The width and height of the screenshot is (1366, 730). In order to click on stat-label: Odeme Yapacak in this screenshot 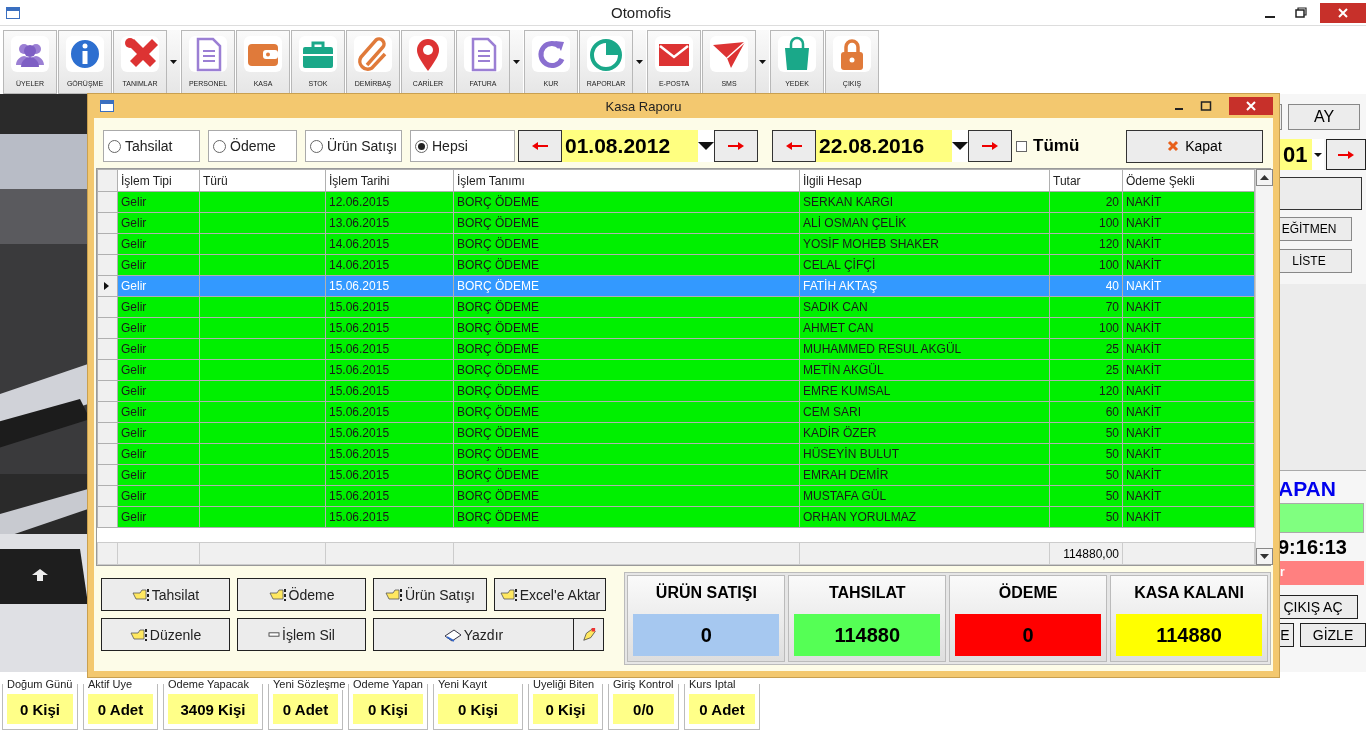, I will do `click(209, 684)`.